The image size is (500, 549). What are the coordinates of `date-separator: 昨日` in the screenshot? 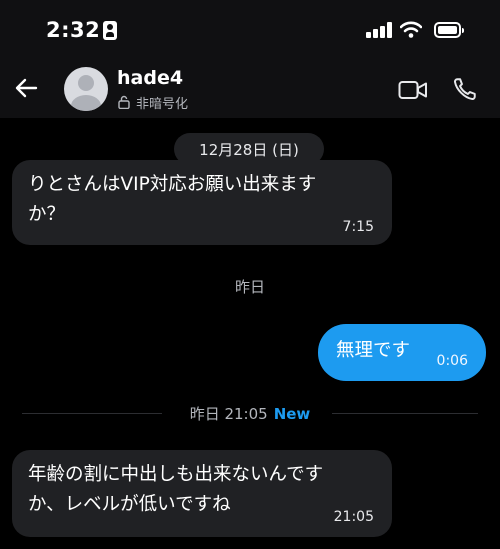 It's located at (249, 287).